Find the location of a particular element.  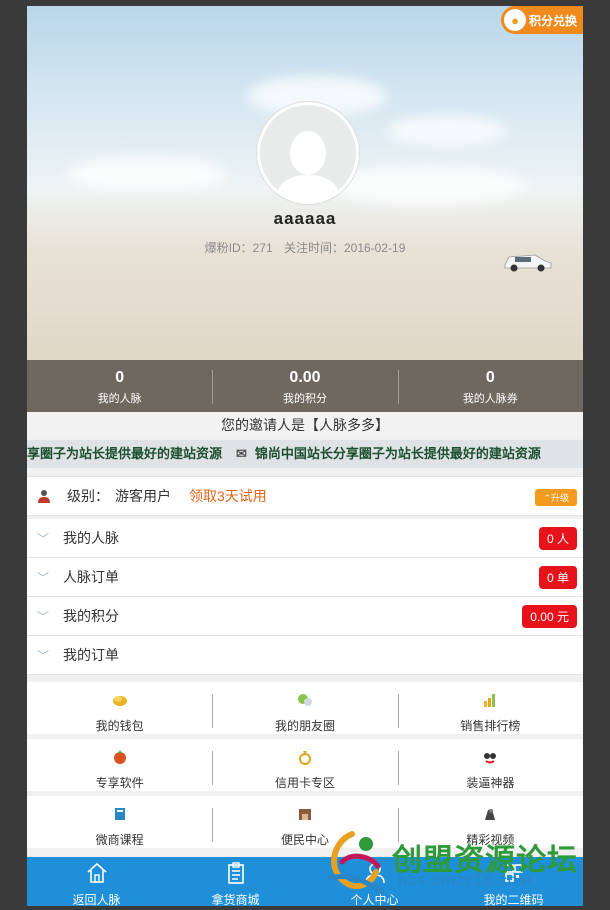

avatar is located at coordinates (308, 153).